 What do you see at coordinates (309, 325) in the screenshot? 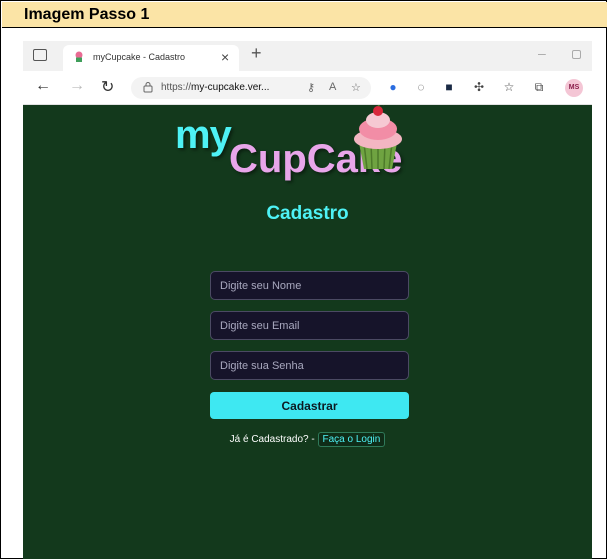
I see `email-input` at bounding box center [309, 325].